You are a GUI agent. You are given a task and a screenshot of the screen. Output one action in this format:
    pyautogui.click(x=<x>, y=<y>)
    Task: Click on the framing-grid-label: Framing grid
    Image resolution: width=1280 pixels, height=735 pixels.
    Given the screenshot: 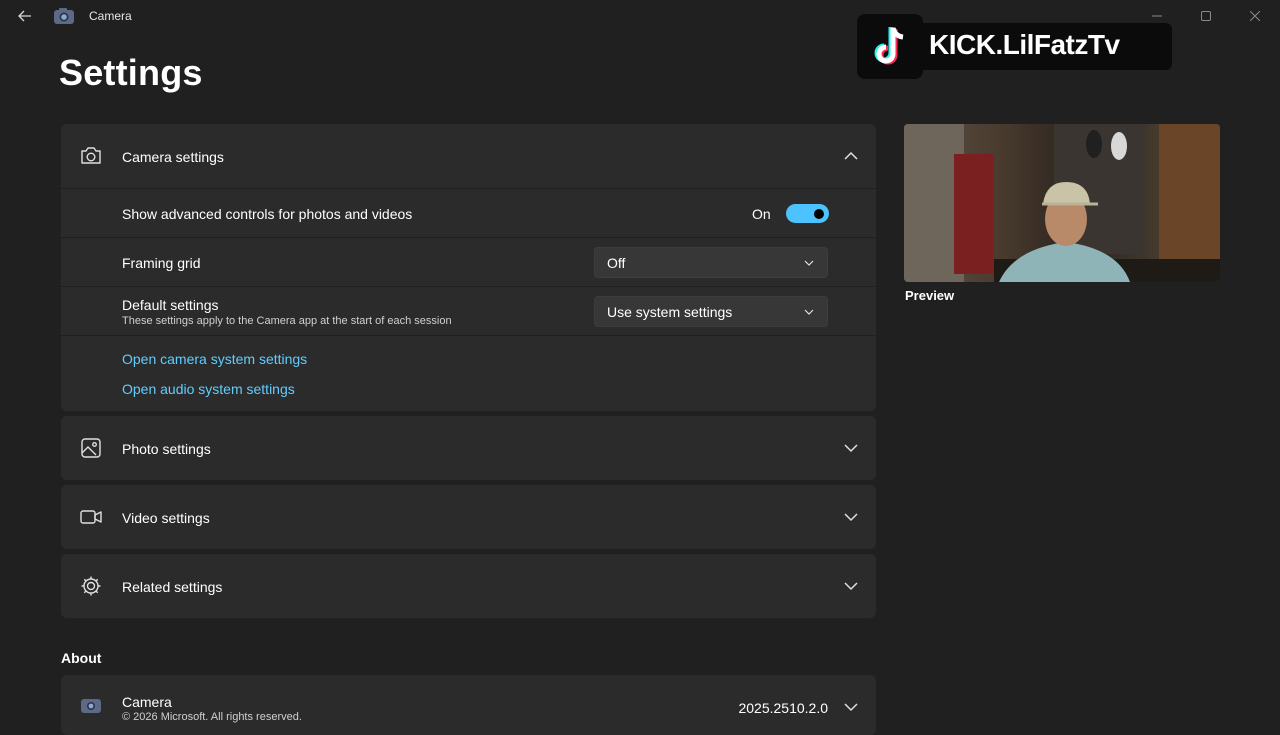 What is the action you would take?
    pyautogui.click(x=161, y=263)
    